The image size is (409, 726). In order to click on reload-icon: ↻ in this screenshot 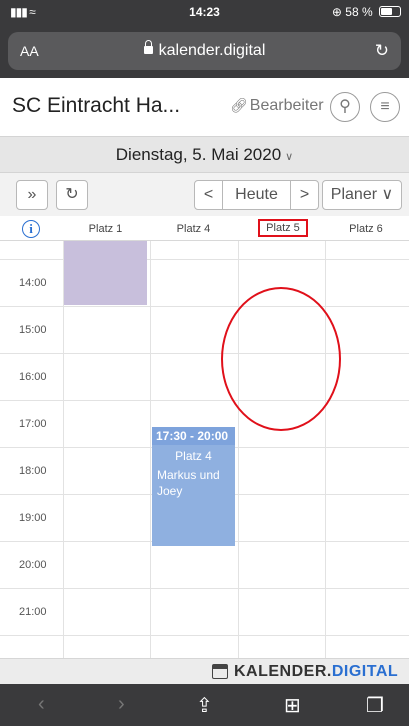, I will do `click(382, 51)`.